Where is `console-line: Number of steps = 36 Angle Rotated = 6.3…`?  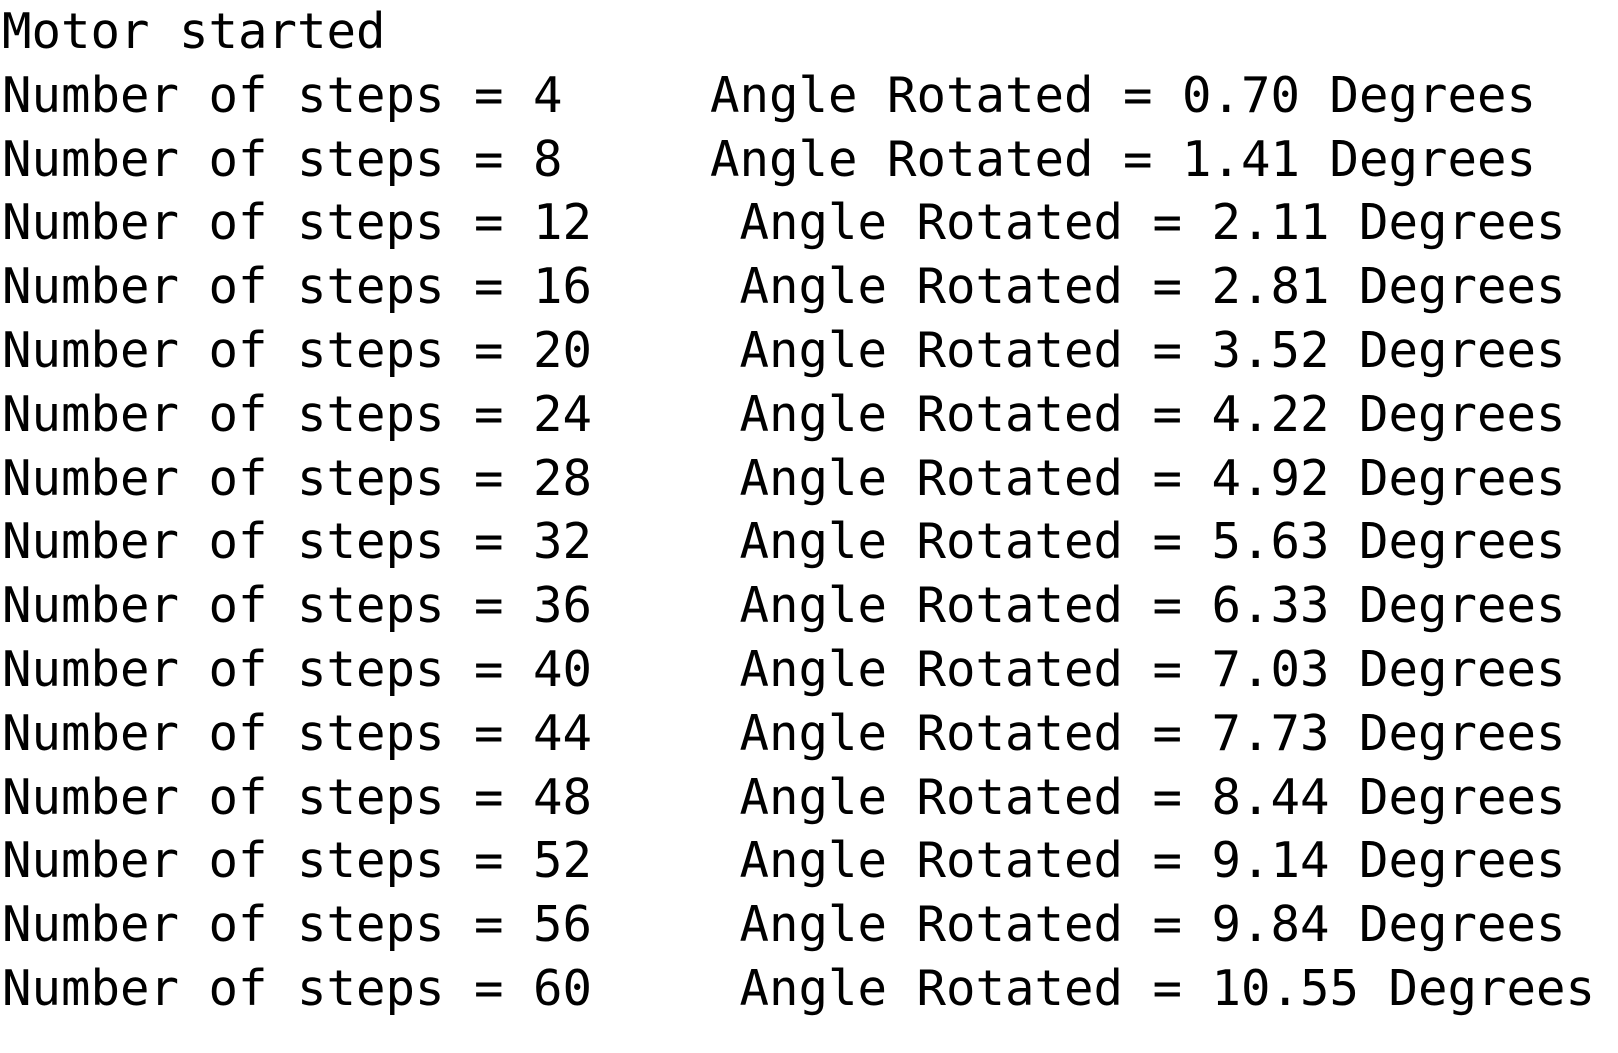
console-line: Number of steps = 36 Angle Rotated = 6.3… is located at coordinates (809, 606).